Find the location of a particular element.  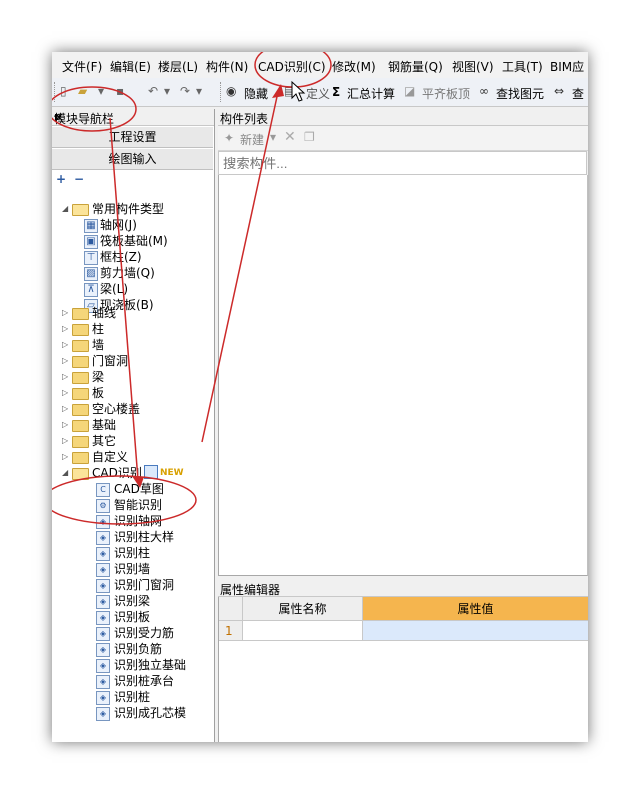

tree-folder: ▷ 基础 is located at coordinates (137, 425).